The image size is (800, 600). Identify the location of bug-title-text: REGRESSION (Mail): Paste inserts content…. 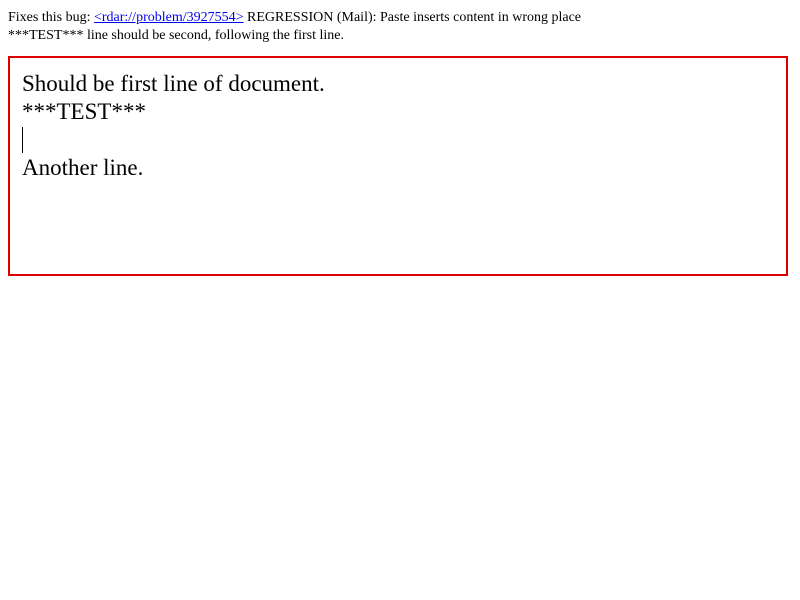
(412, 17).